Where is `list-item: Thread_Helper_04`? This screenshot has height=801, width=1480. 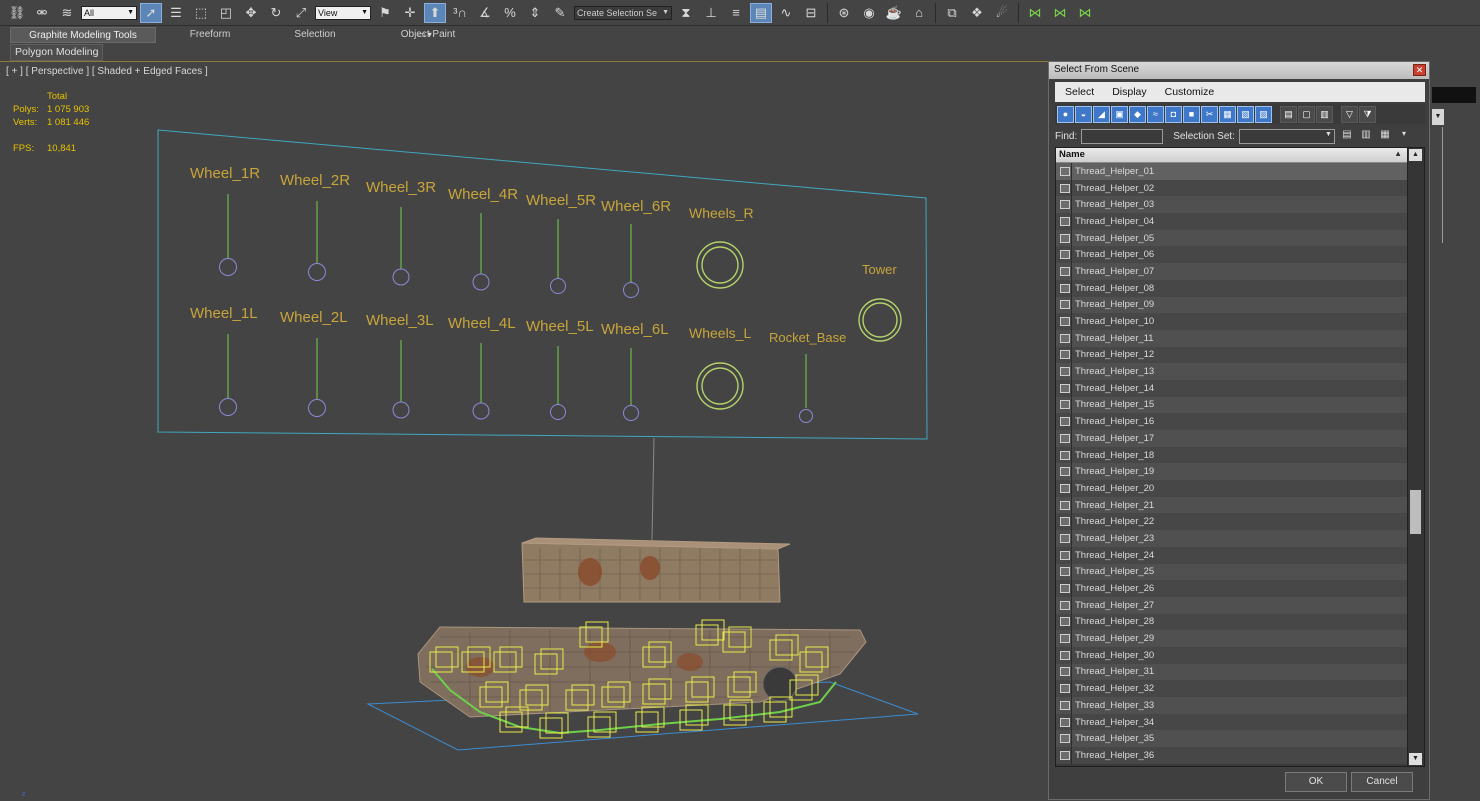 list-item: Thread_Helper_04 is located at coordinates (1232, 221).